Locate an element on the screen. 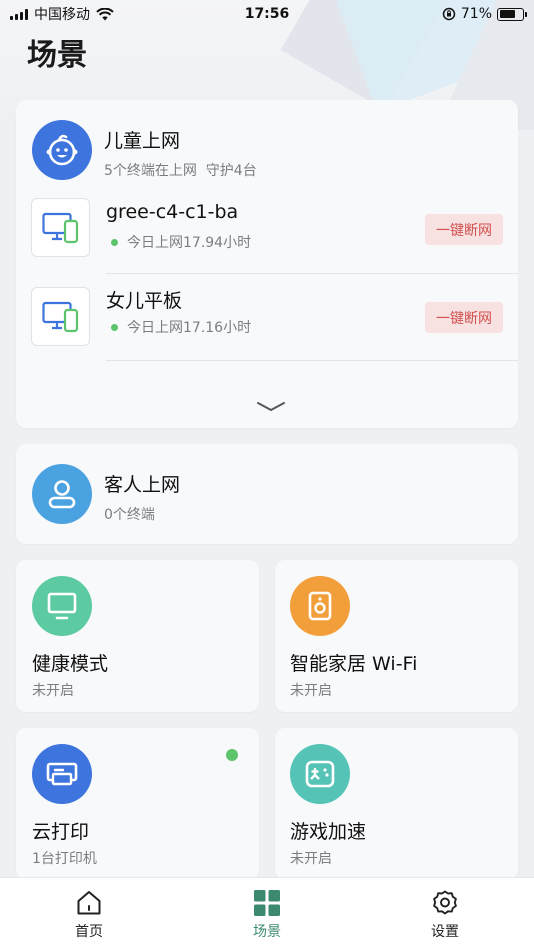 The width and height of the screenshot is (534, 950). guest-avatar is located at coordinates (62, 494).